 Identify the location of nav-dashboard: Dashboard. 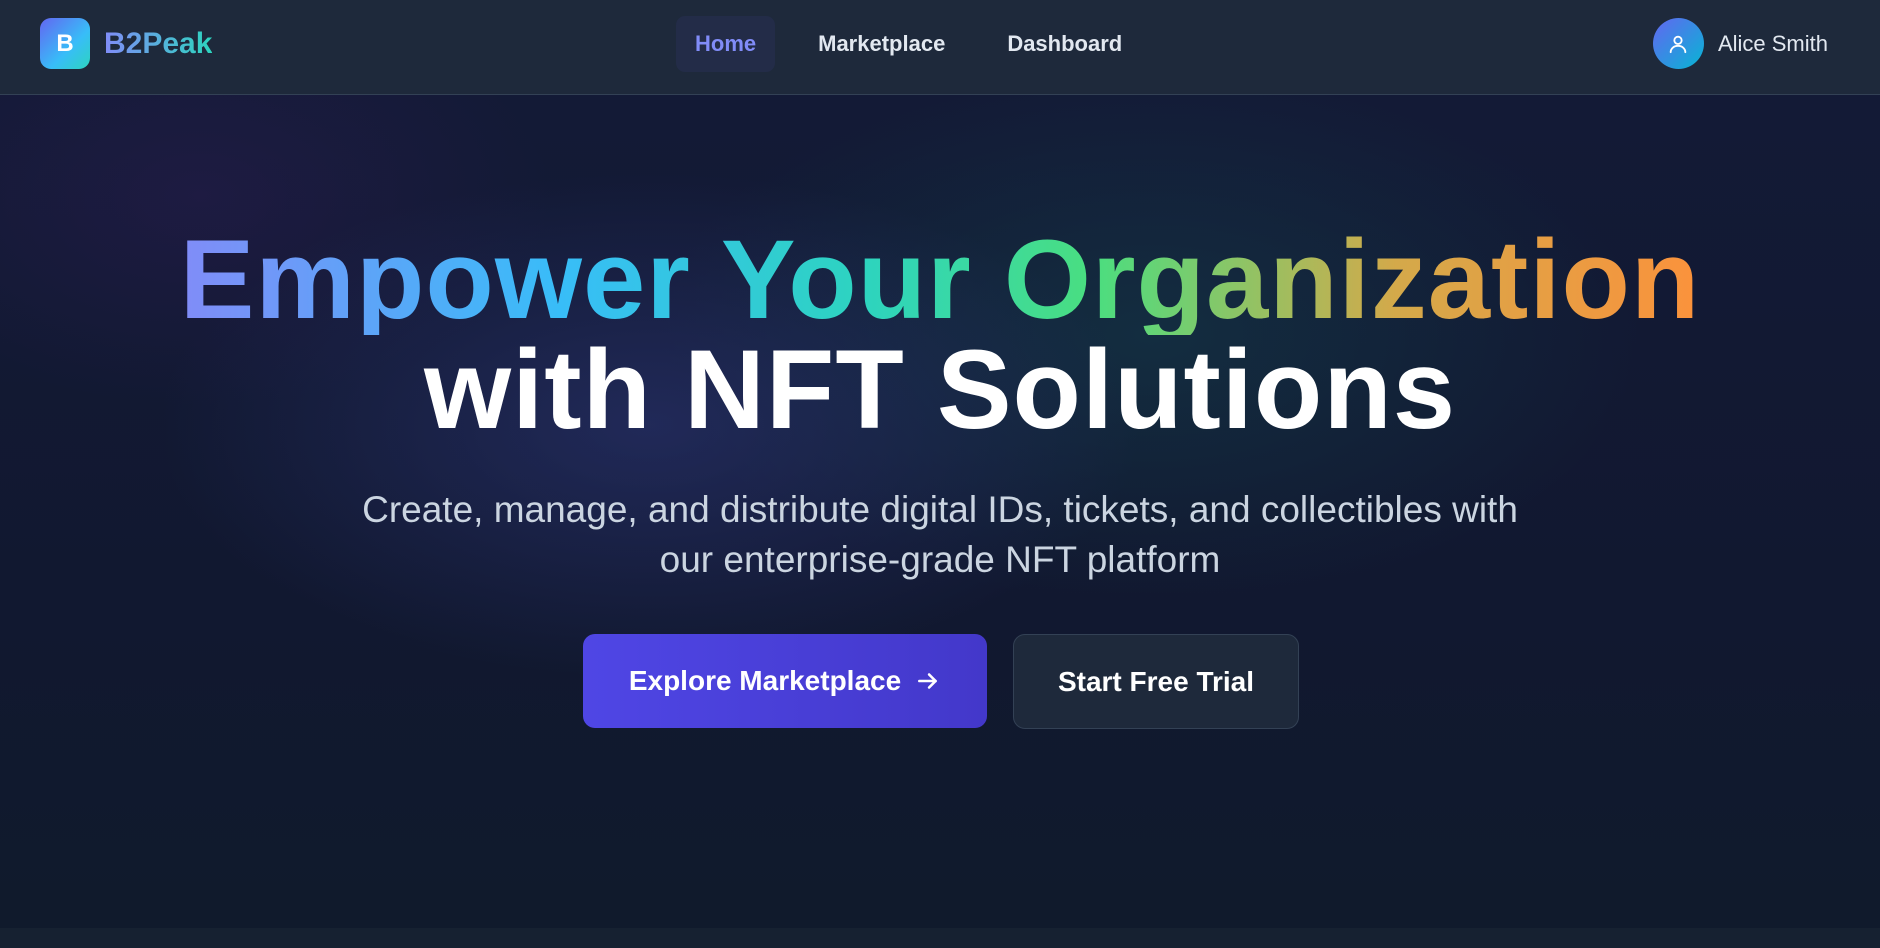
(1064, 44).